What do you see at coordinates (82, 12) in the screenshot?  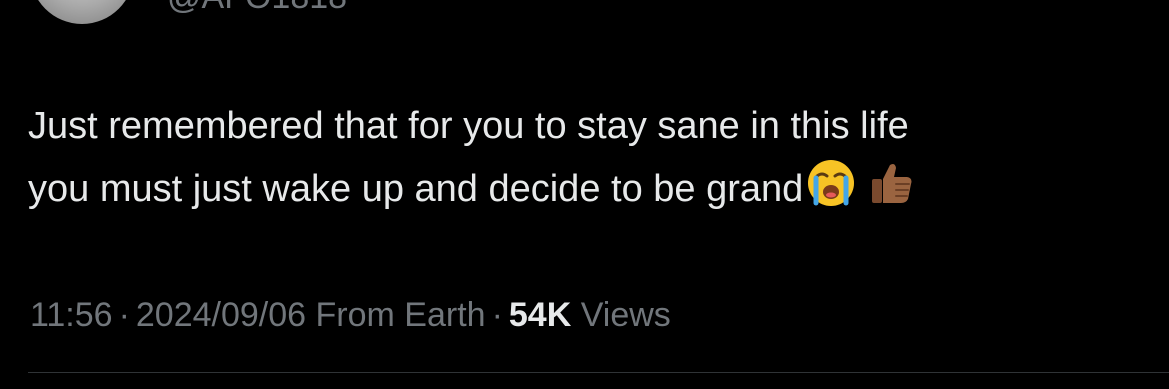 I see `avatar` at bounding box center [82, 12].